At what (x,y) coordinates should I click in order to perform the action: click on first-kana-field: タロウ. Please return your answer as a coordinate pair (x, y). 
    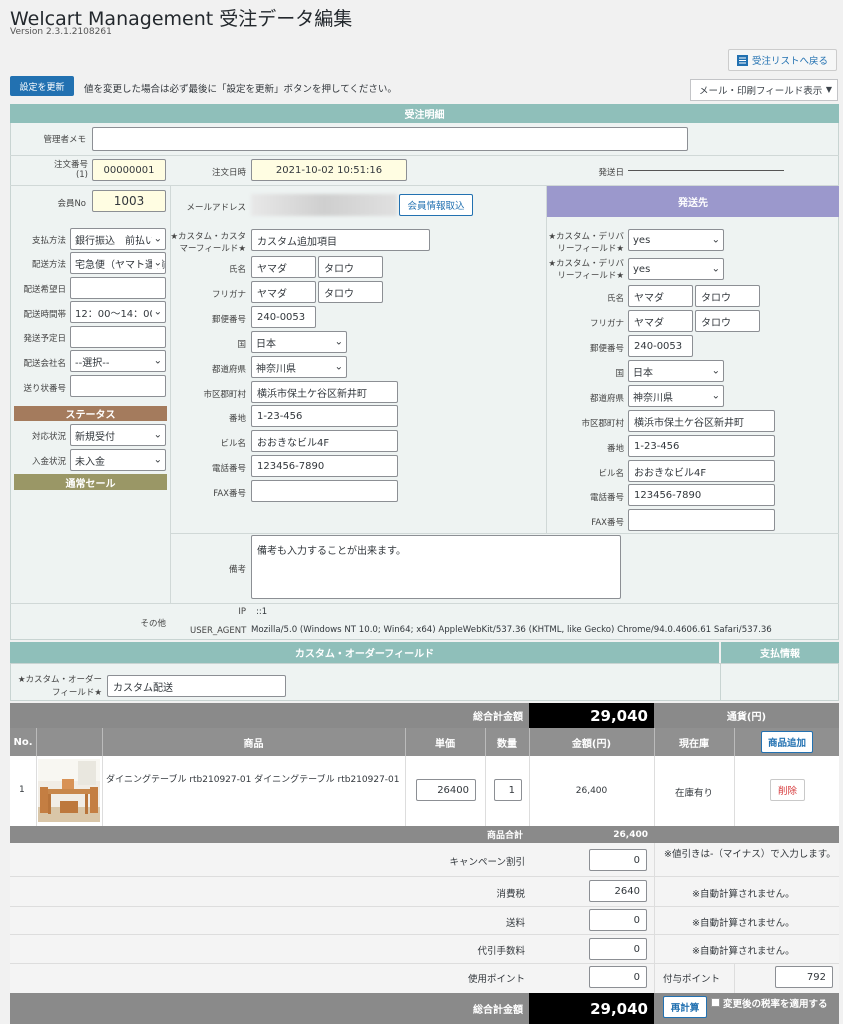
    Looking at the image, I should click on (350, 292).